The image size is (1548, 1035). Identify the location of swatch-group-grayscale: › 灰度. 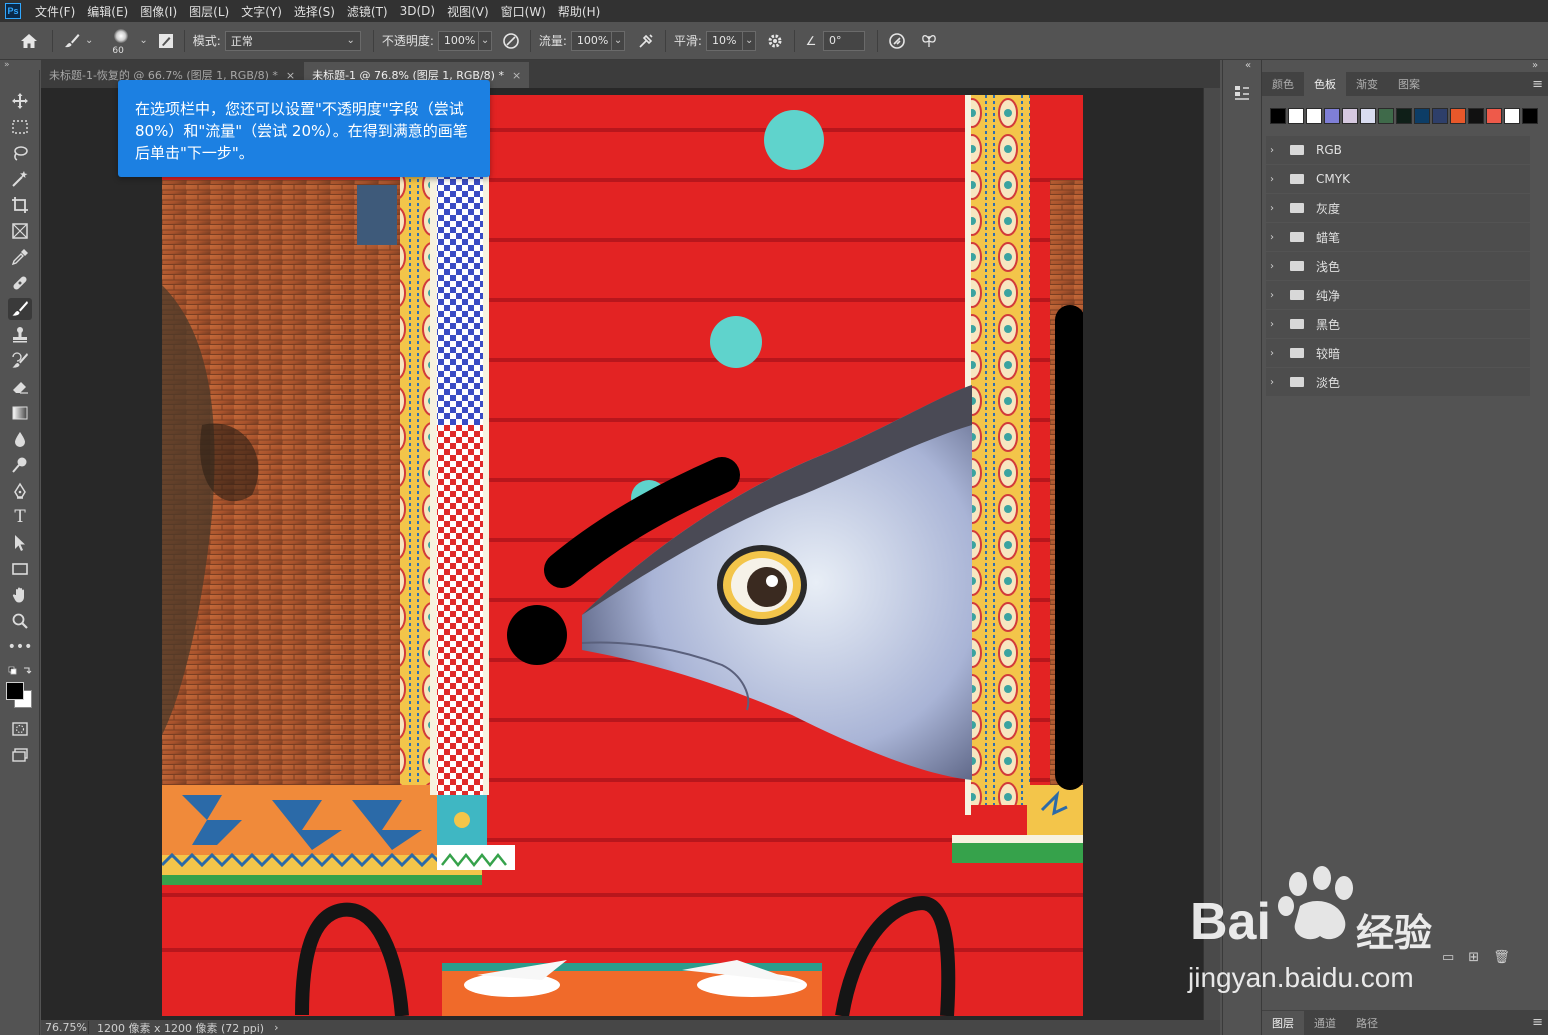
(1398, 208).